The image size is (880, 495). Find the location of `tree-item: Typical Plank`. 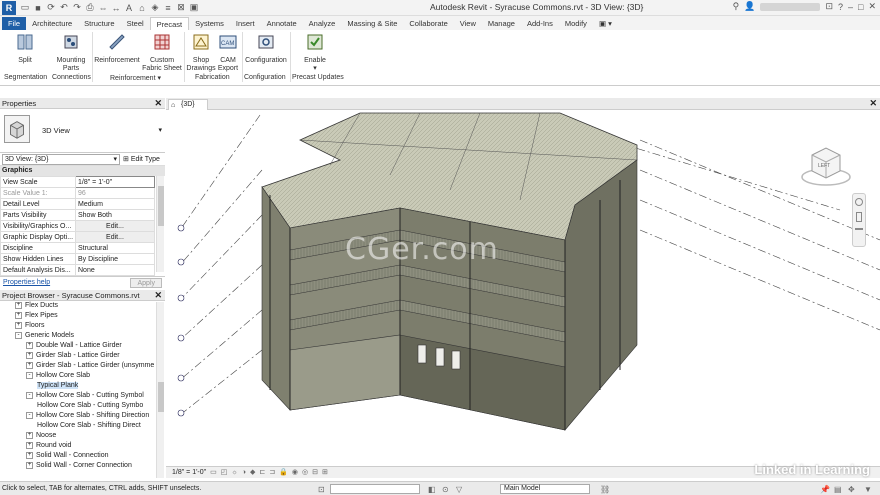

tree-item: Typical Plank is located at coordinates (77, 386).